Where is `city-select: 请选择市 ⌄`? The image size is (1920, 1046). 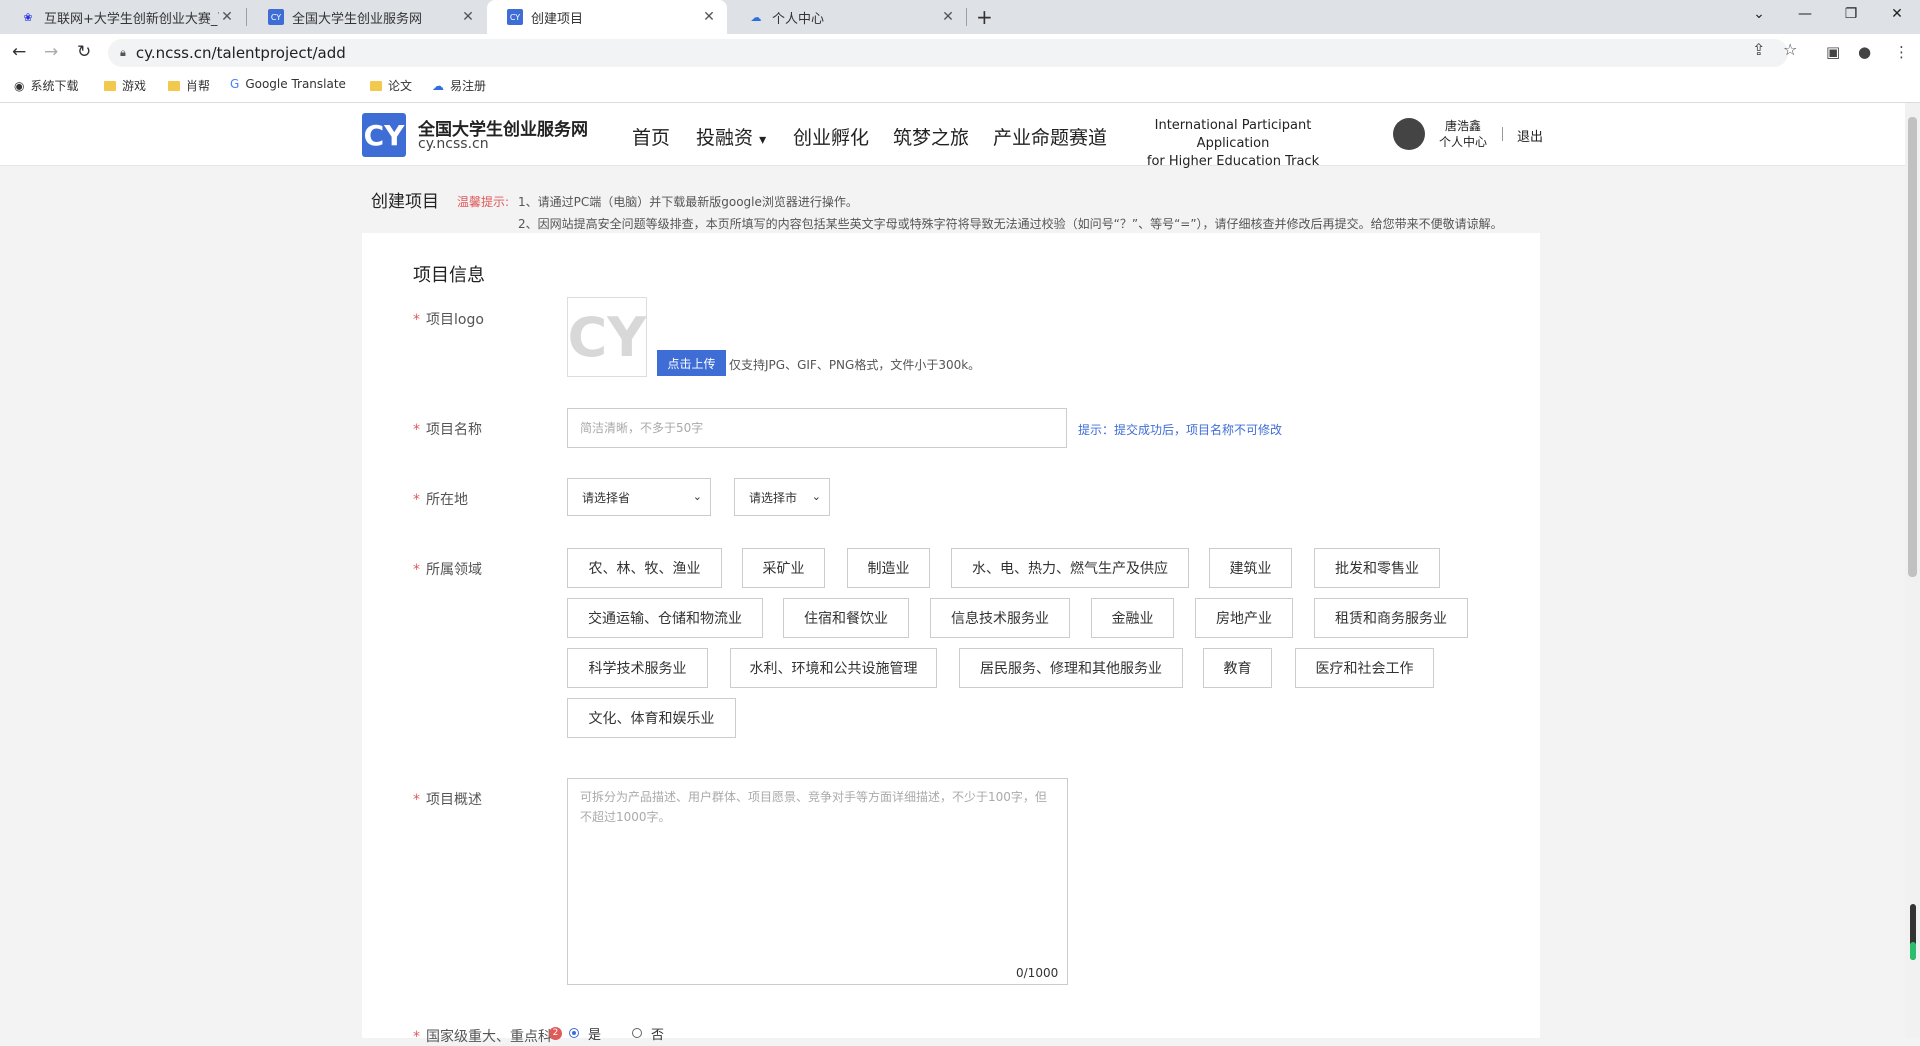
city-select: 请选择市 ⌄ is located at coordinates (782, 497).